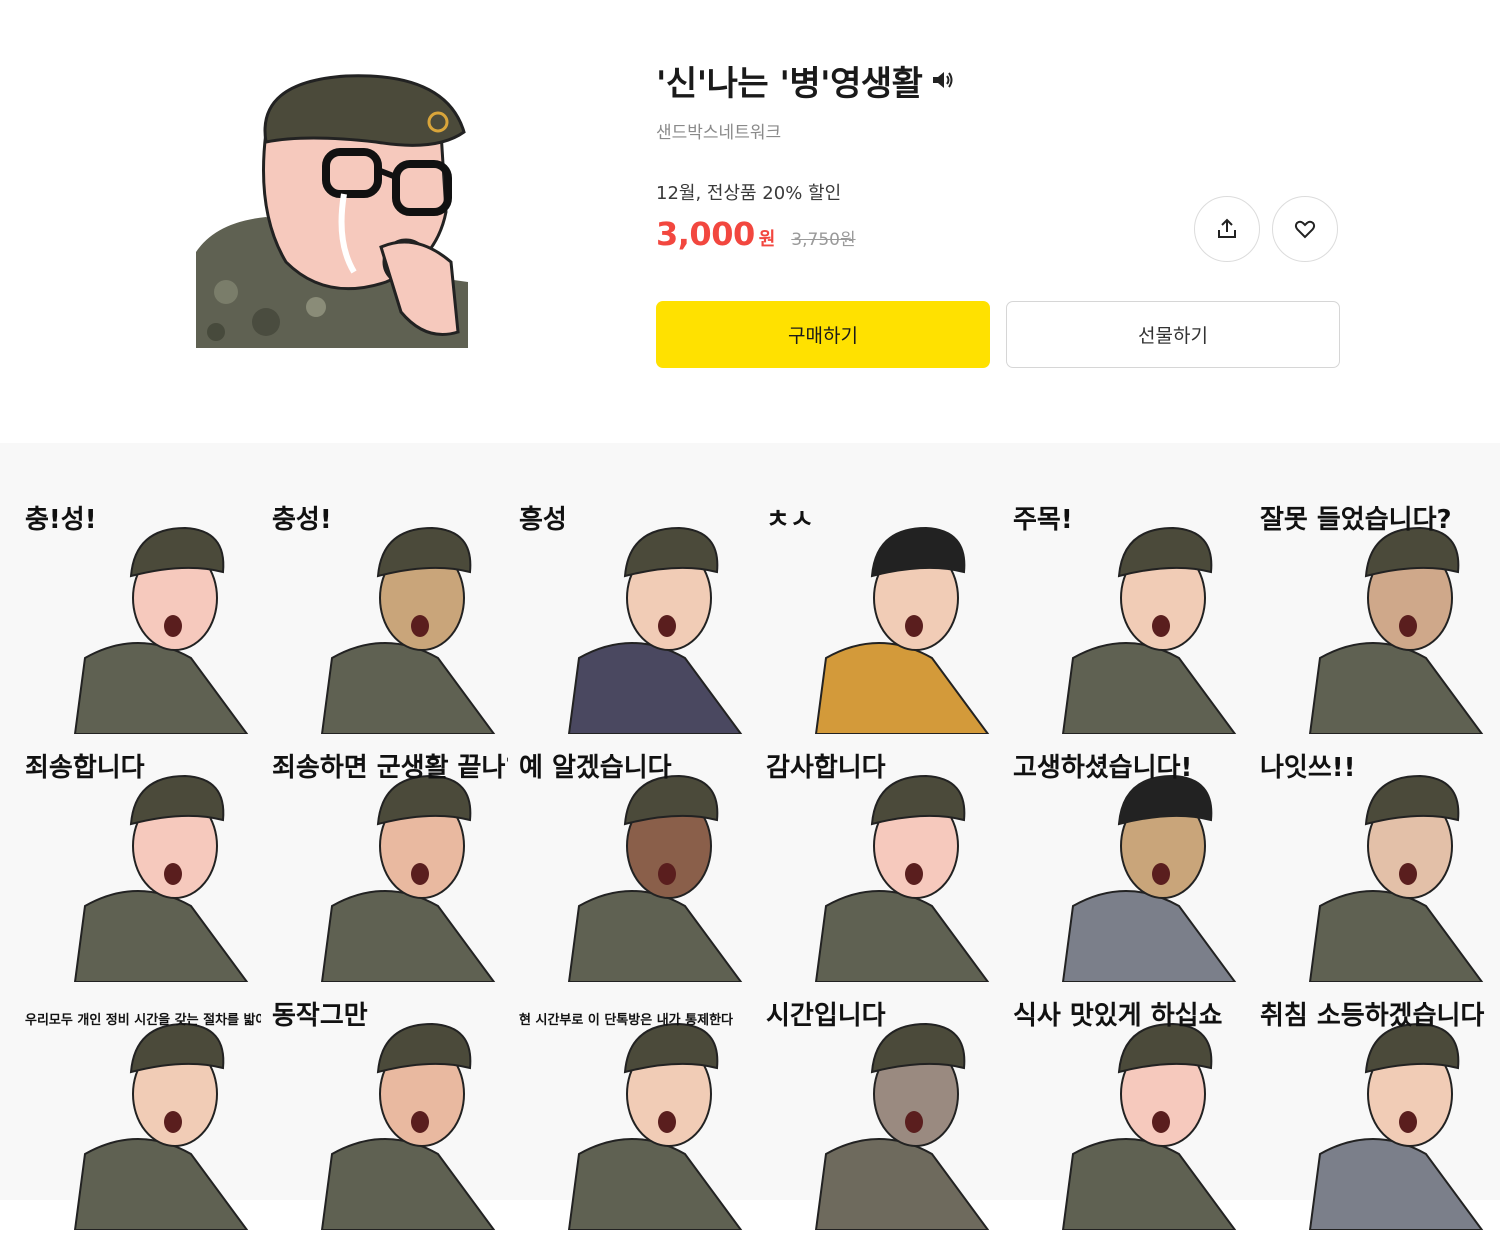  What do you see at coordinates (302, 520) in the screenshot?
I see `sticker-caption: 충성!` at bounding box center [302, 520].